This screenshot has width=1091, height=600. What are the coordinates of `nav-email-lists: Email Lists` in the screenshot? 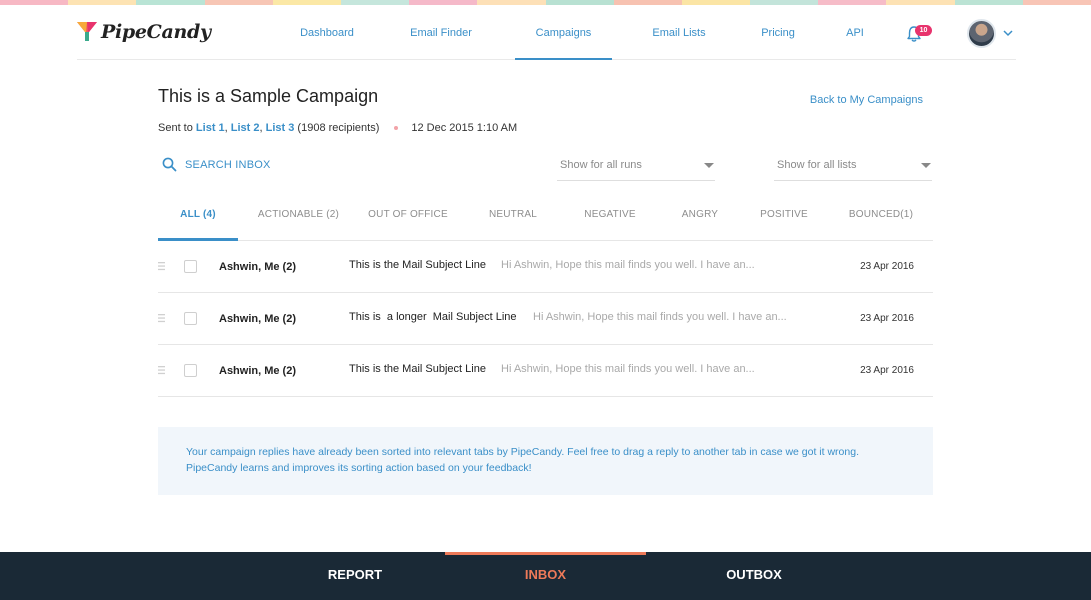 It's located at (679, 32).